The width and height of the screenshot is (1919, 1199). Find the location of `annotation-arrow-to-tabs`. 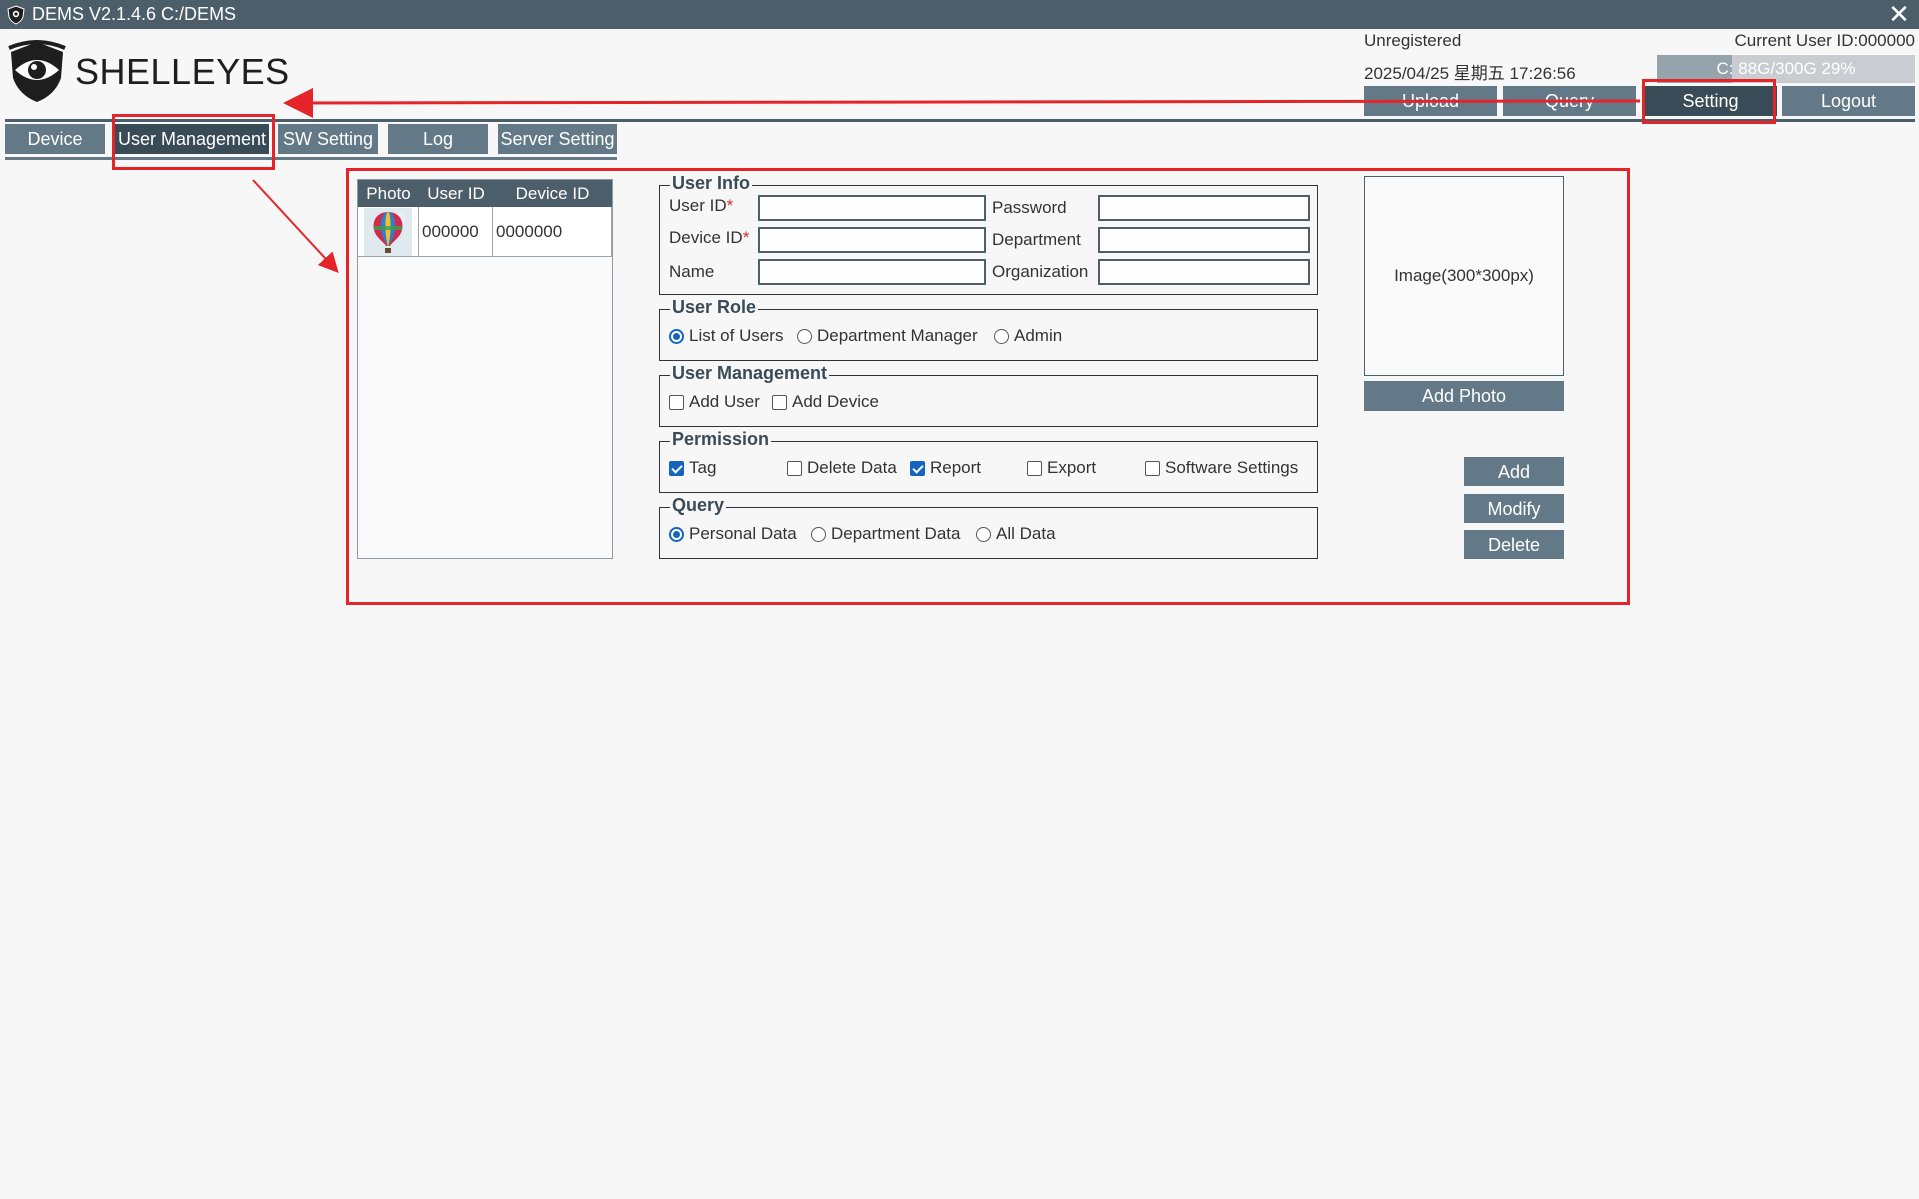

annotation-arrow-to-tabs is located at coordinates (962, 102).